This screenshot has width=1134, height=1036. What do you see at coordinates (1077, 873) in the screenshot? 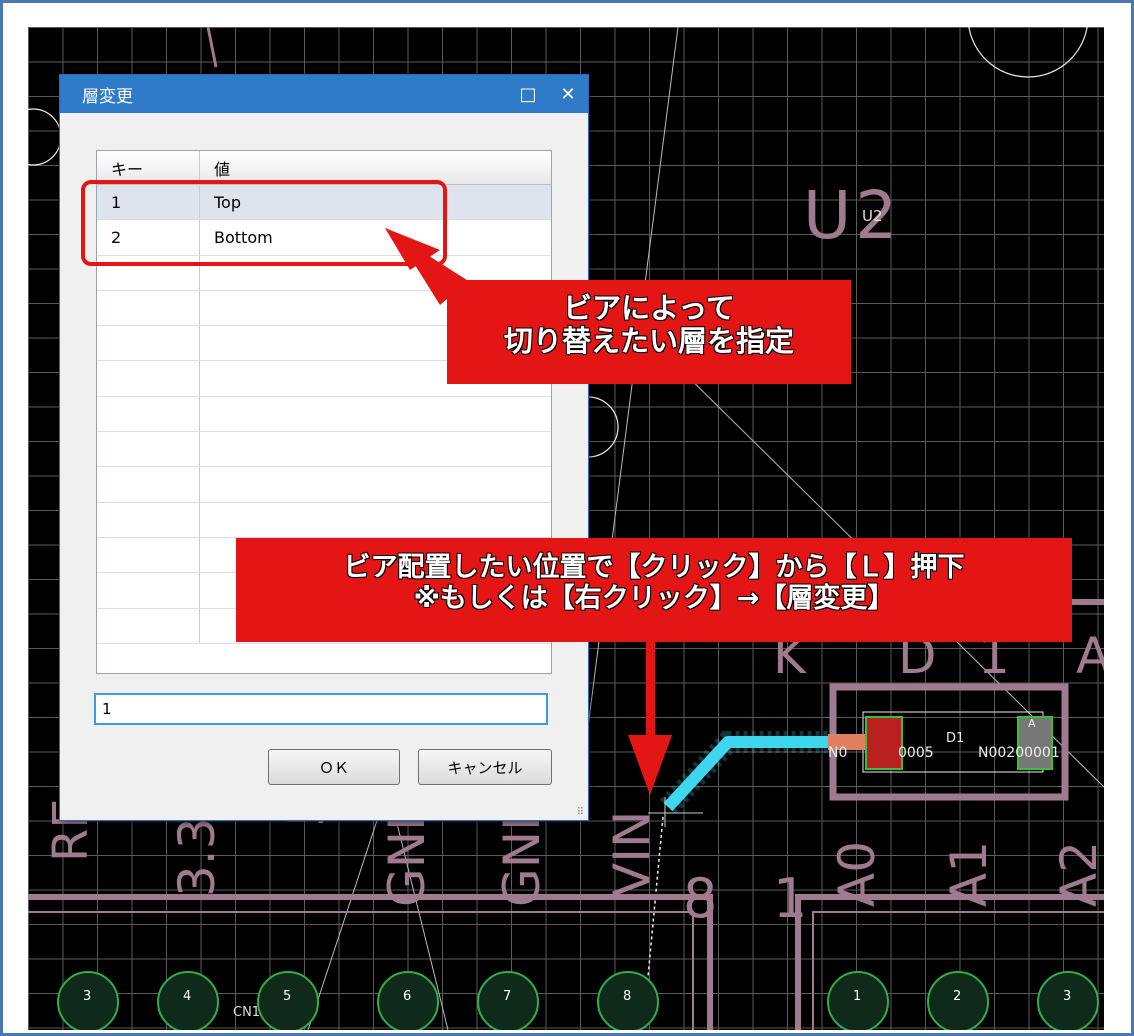
I see `header-label-a2: A2` at bounding box center [1077, 873].